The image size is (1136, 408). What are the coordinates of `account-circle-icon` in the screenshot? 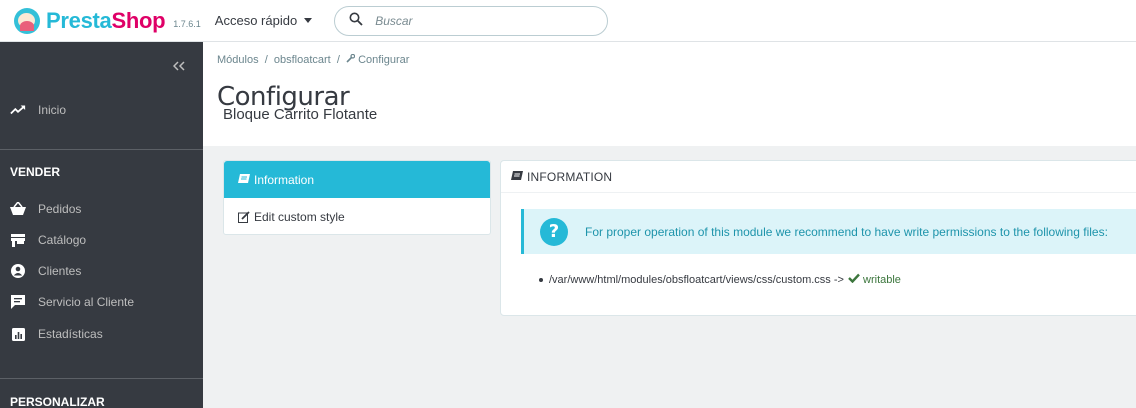 It's located at (18, 271).